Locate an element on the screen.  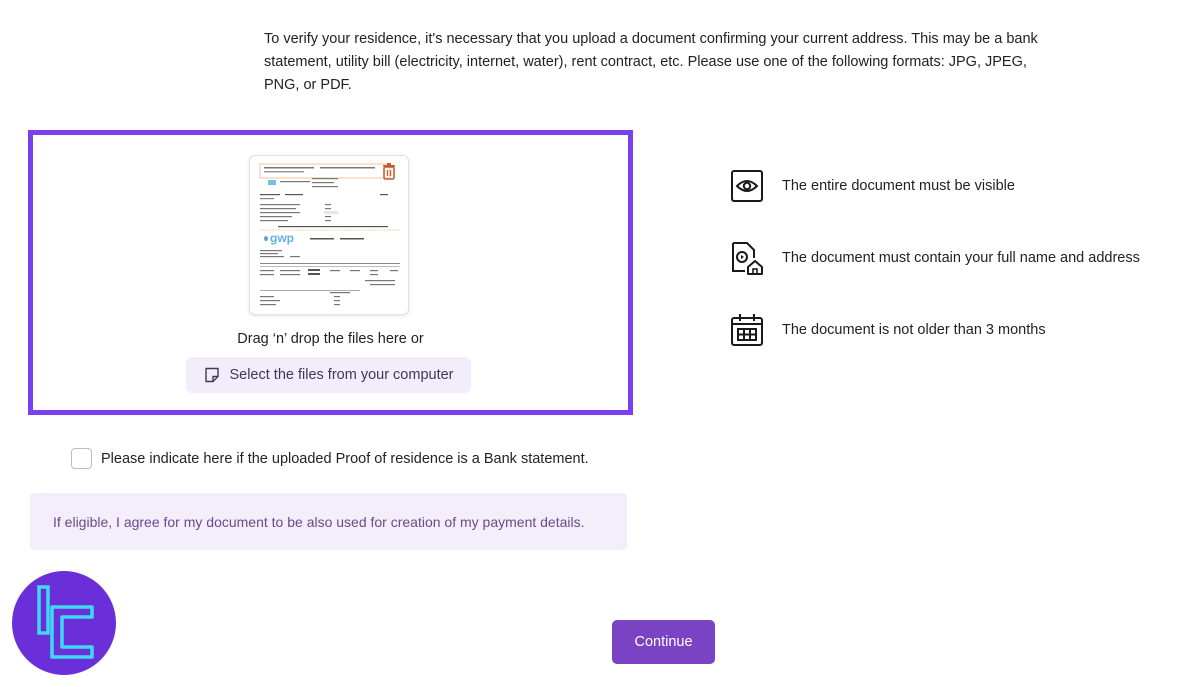
requirement-visible: The entire document must be visible is located at coordinates (872, 186).